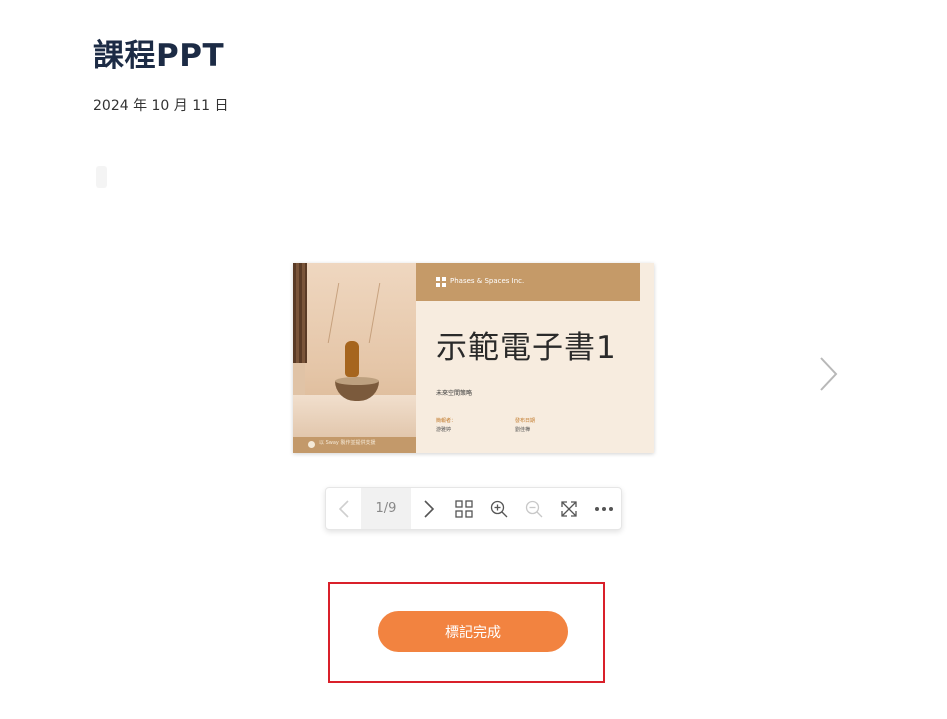  What do you see at coordinates (347, 443) in the screenshot?
I see `slide-footer-text: 以 Sway 製作並提供支援` at bounding box center [347, 443].